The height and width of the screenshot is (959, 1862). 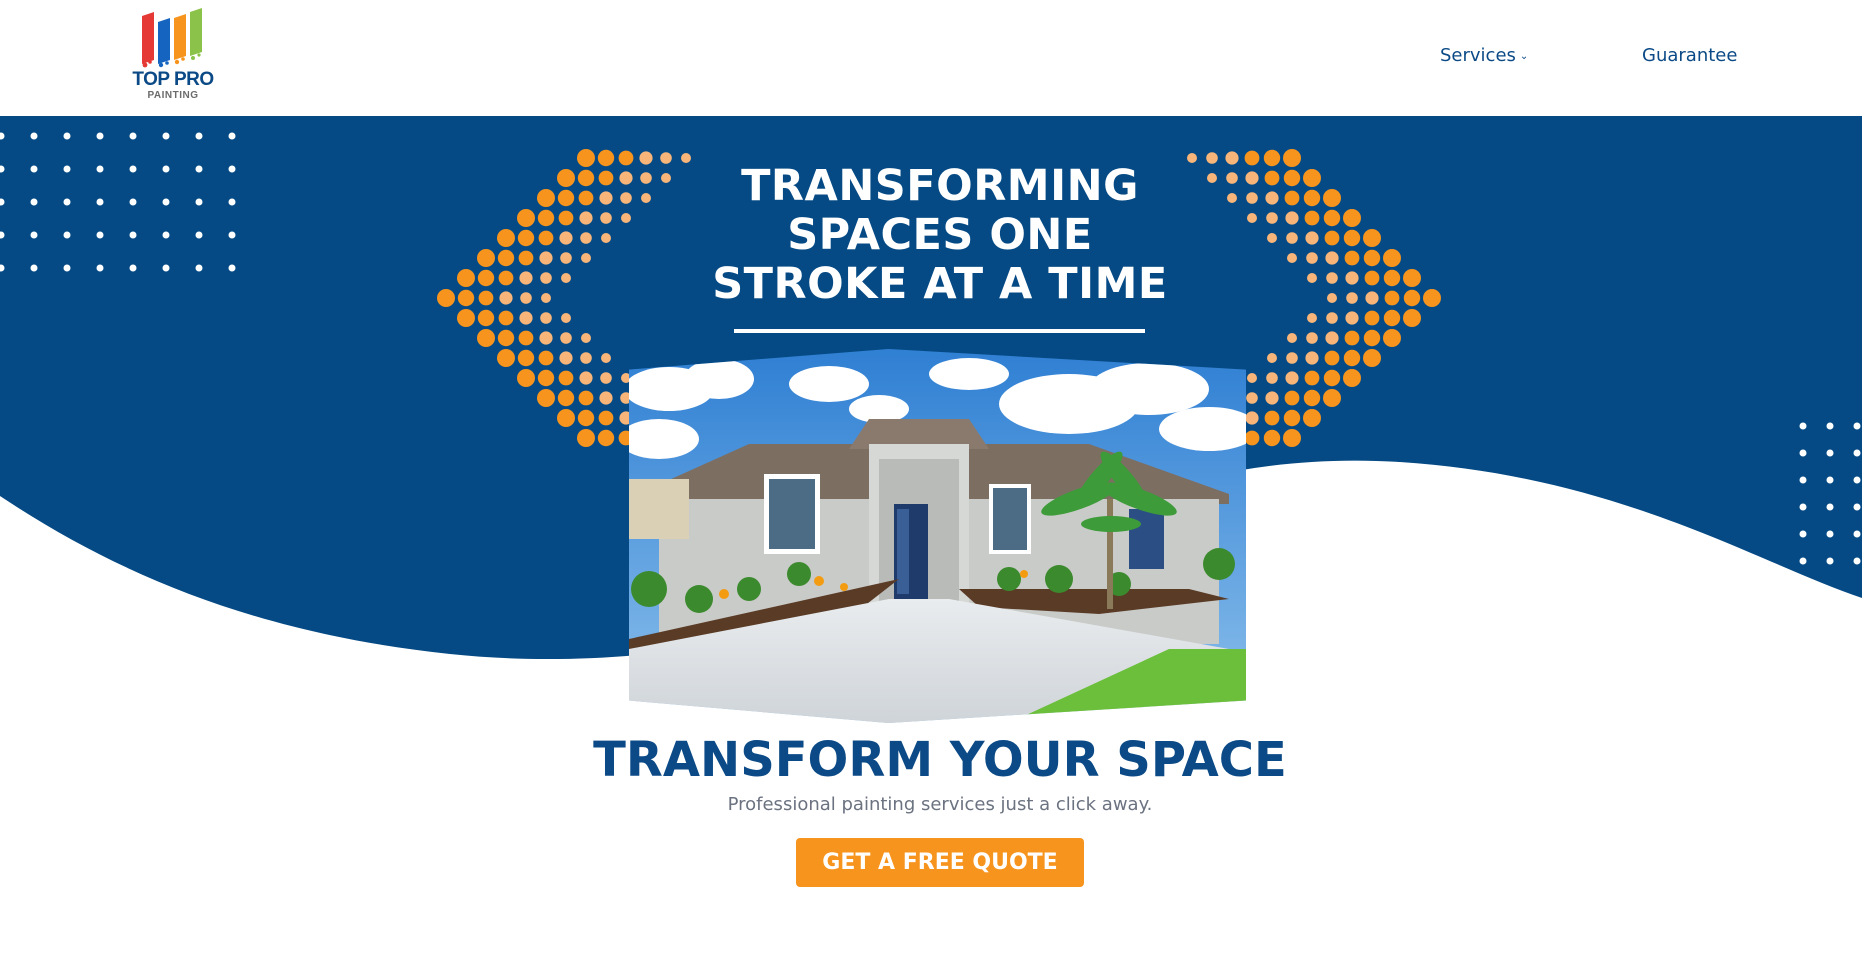 I want to click on nav-services: Services ⌄, so click(x=1484, y=56).